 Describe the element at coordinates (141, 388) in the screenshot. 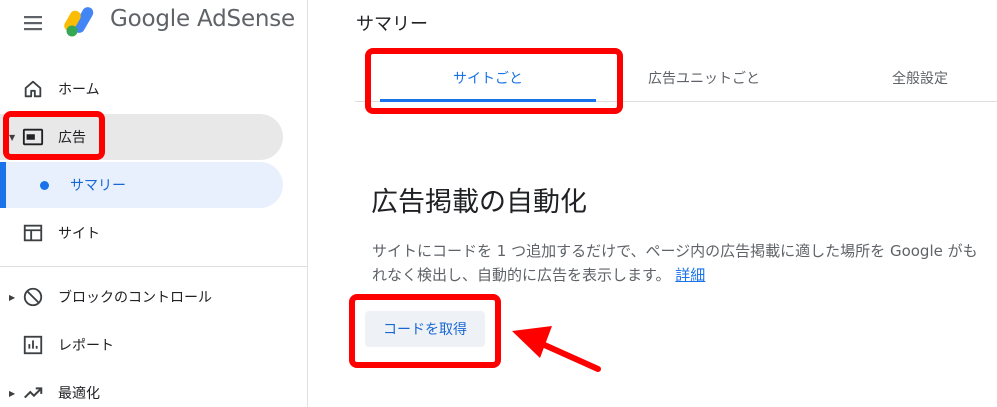

I see `sidebar-item-optimization: ▶ 最適化` at that location.